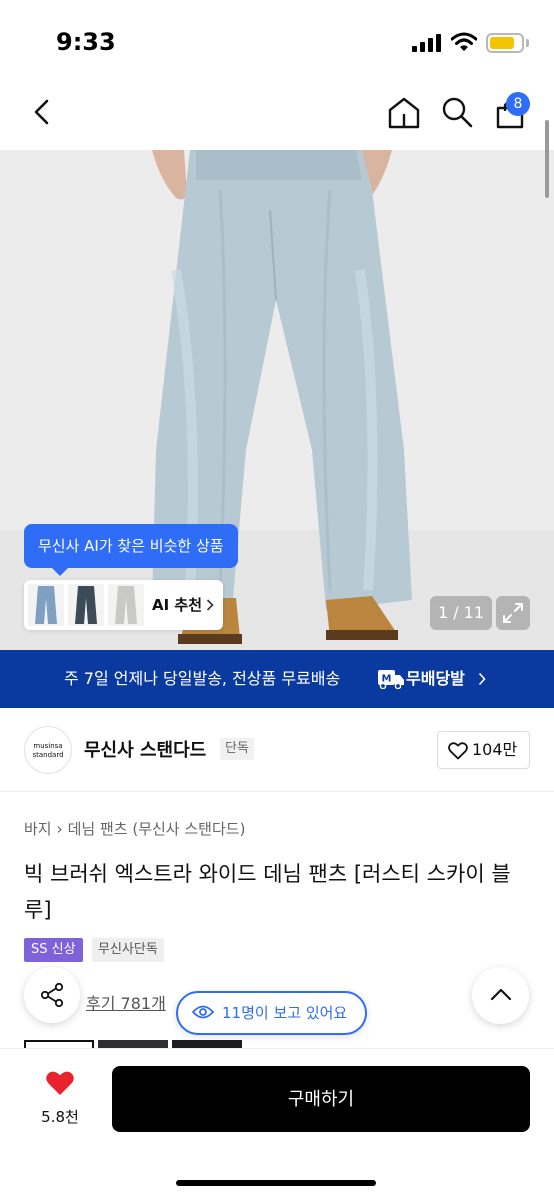 The height and width of the screenshot is (1200, 554). I want to click on brand-like-count: 104만, so click(495, 749).